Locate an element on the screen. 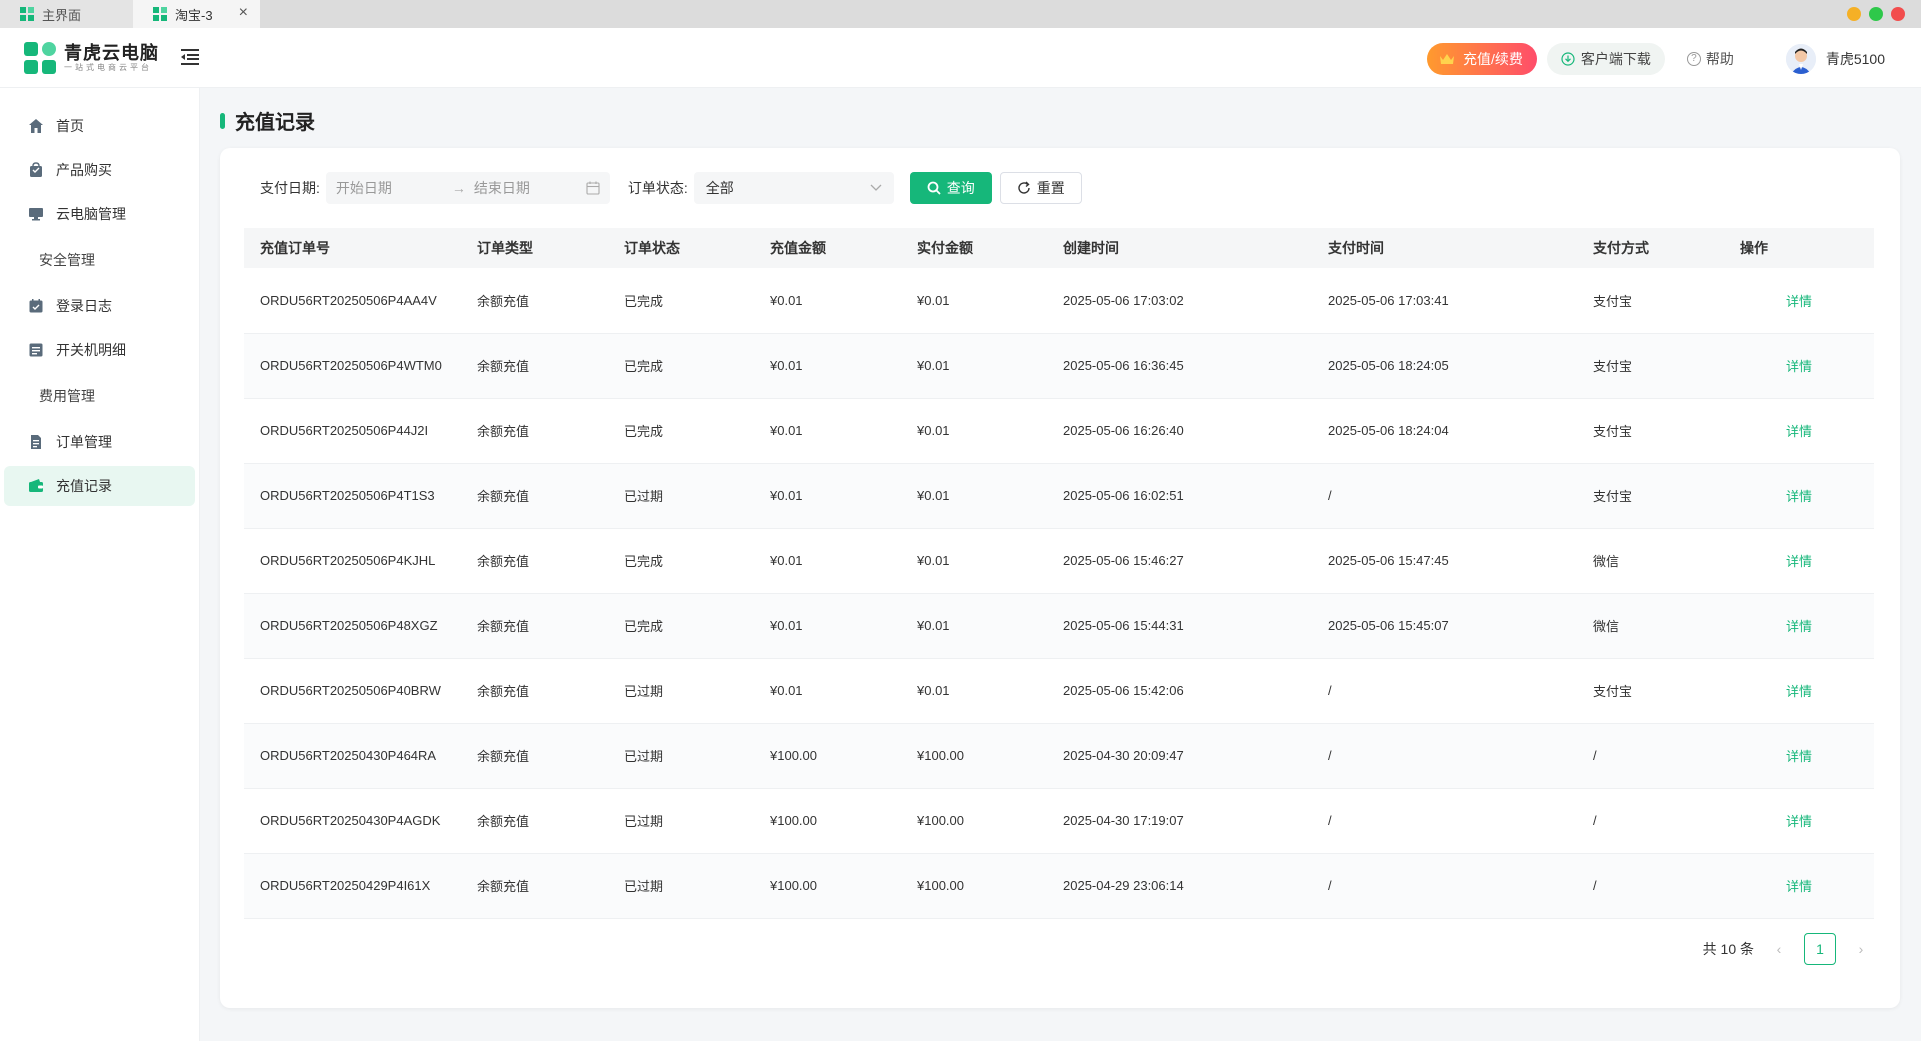 The image size is (1921, 1041). logo: 青虎云电脑 一站式电商云平台 is located at coordinates (91, 58).